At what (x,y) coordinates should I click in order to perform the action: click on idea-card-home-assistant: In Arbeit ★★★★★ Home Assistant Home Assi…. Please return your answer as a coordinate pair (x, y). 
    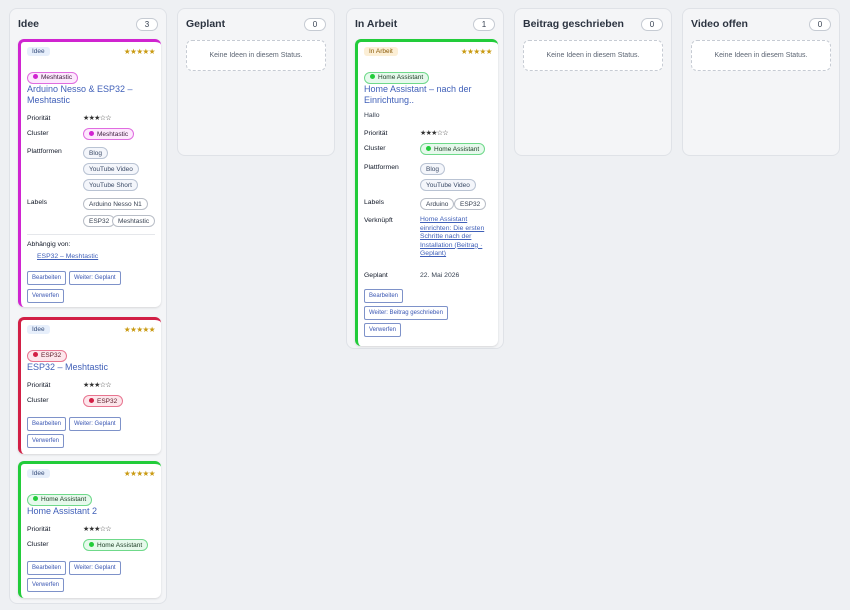
    Looking at the image, I should click on (426, 192).